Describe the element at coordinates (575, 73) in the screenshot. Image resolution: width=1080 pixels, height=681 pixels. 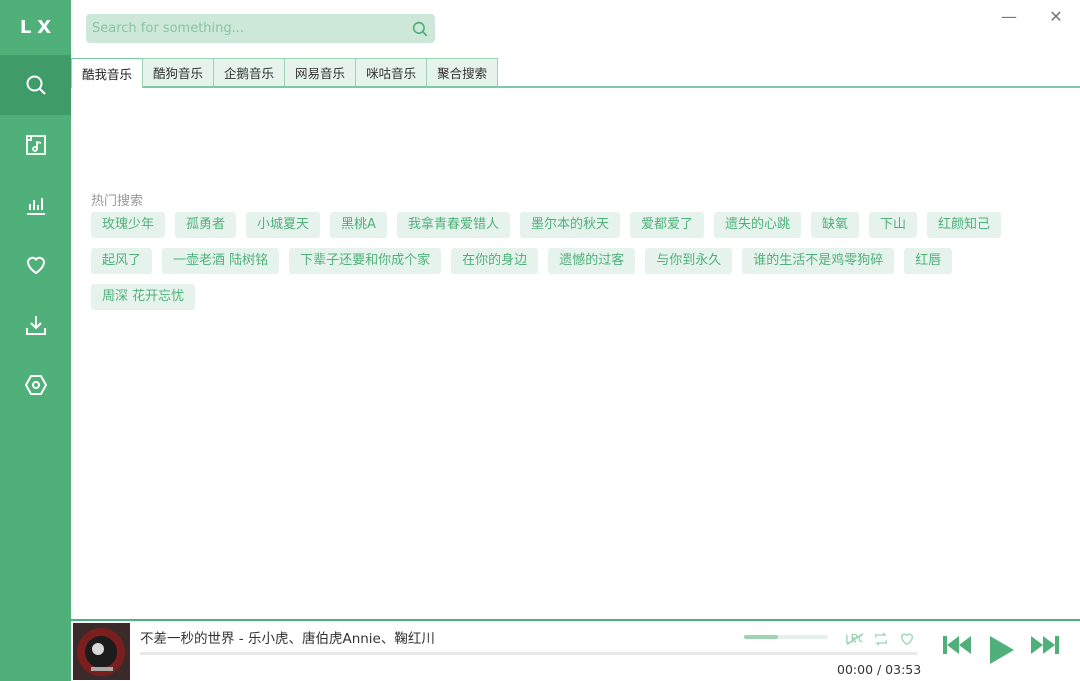
I see `source-tabs: 酷我音乐 酷狗音乐 企鹅音乐 网易音乐 咪咕音乐 聚合搜索` at that location.